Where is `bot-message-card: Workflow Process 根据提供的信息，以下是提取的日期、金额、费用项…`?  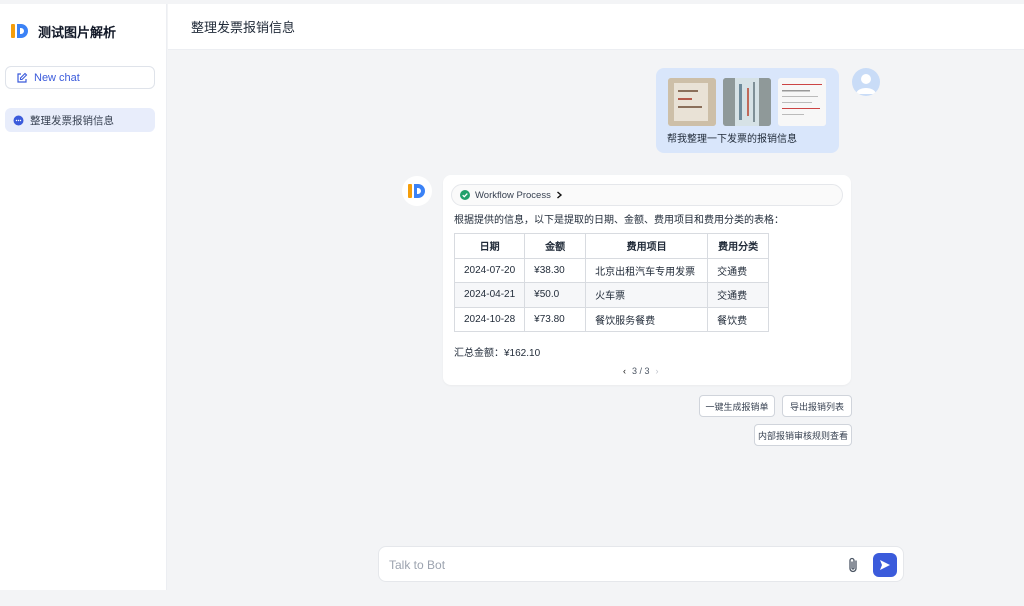 bot-message-card: Workflow Process 根据提供的信息，以下是提取的日期、金额、费用项… is located at coordinates (647, 280).